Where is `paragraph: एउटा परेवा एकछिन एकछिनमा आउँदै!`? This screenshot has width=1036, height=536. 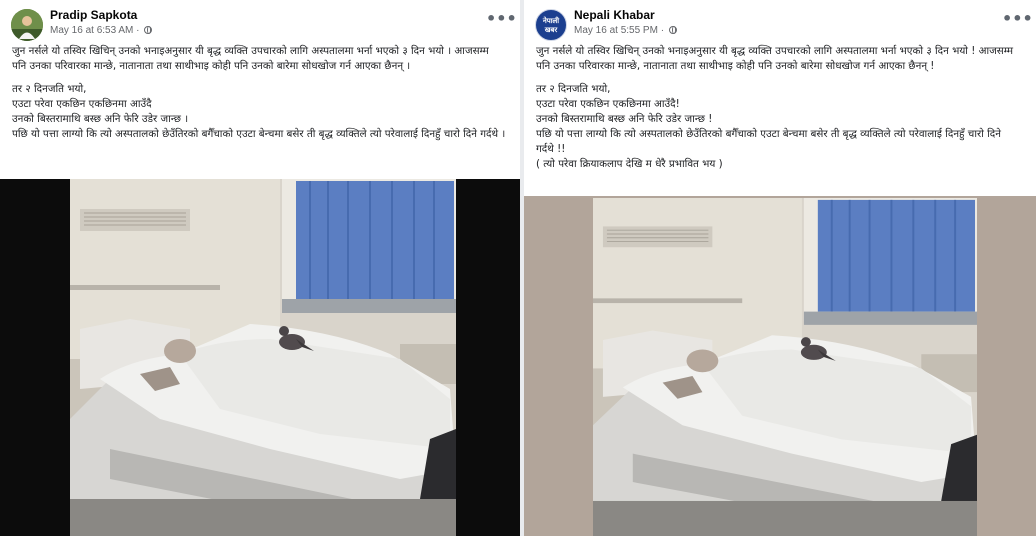
paragraph: एउटा परेवा एकछिन एकछिनमा आउँदै! is located at coordinates (608, 104).